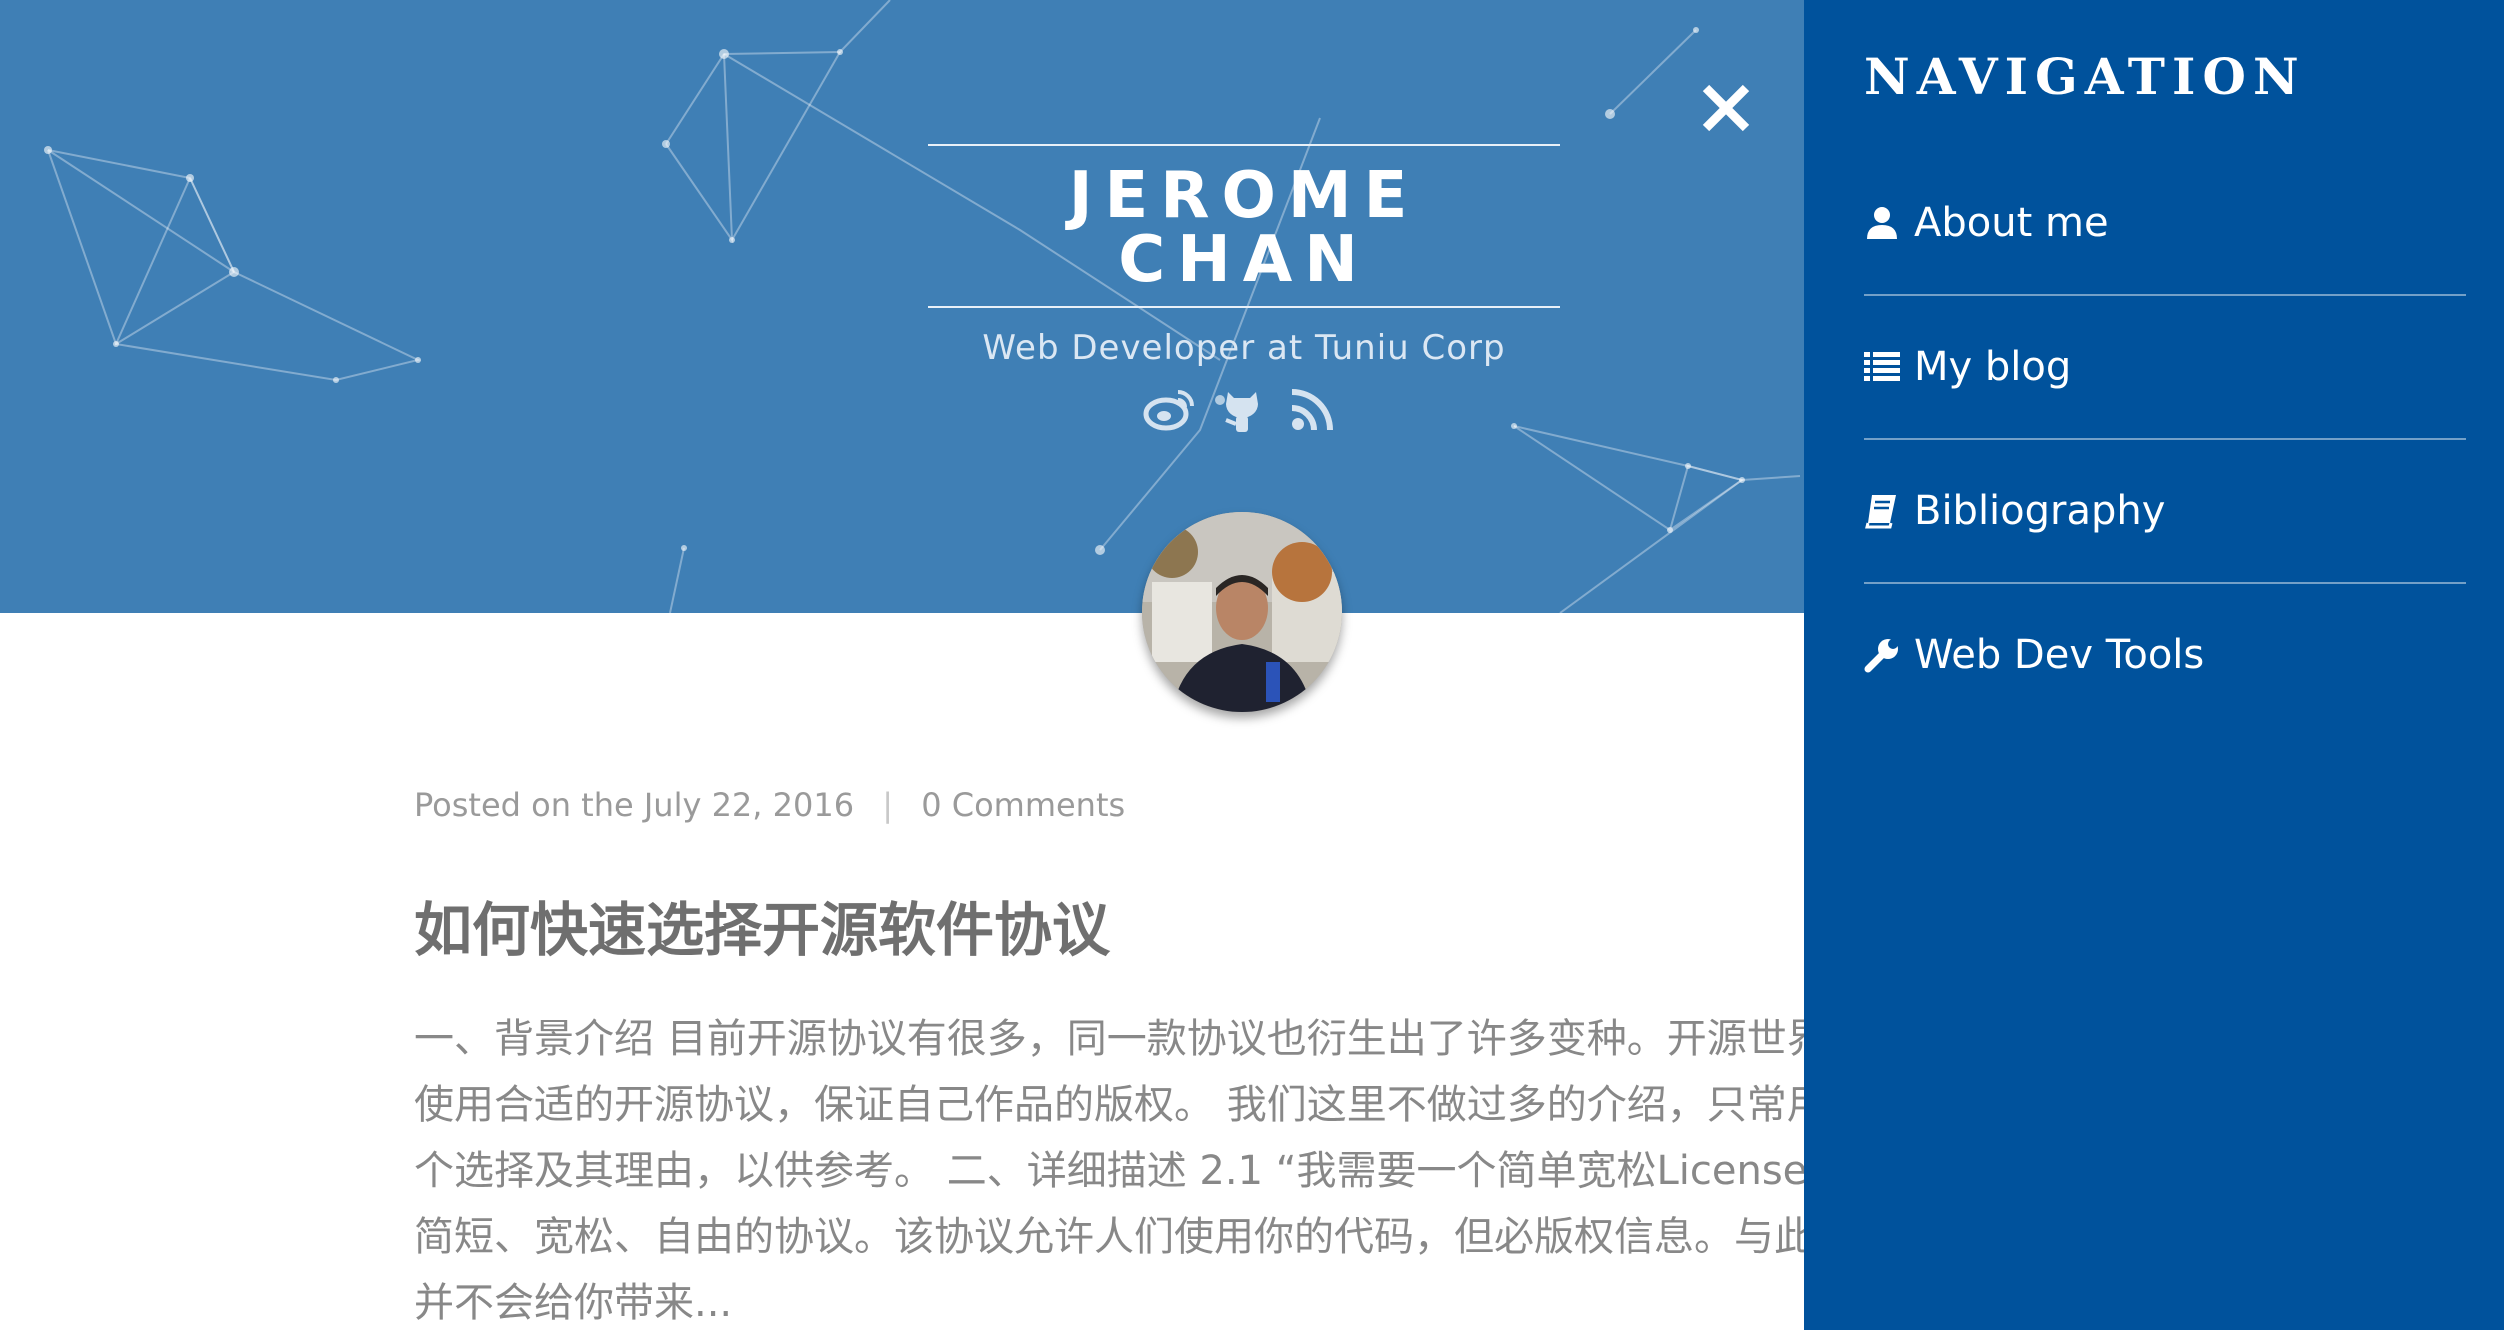 Image resolution: width=2504 pixels, height=1336 pixels. I want to click on site-branding: JEROME CHAN Web Developer at Tuniu Corp, so click(1244, 256).